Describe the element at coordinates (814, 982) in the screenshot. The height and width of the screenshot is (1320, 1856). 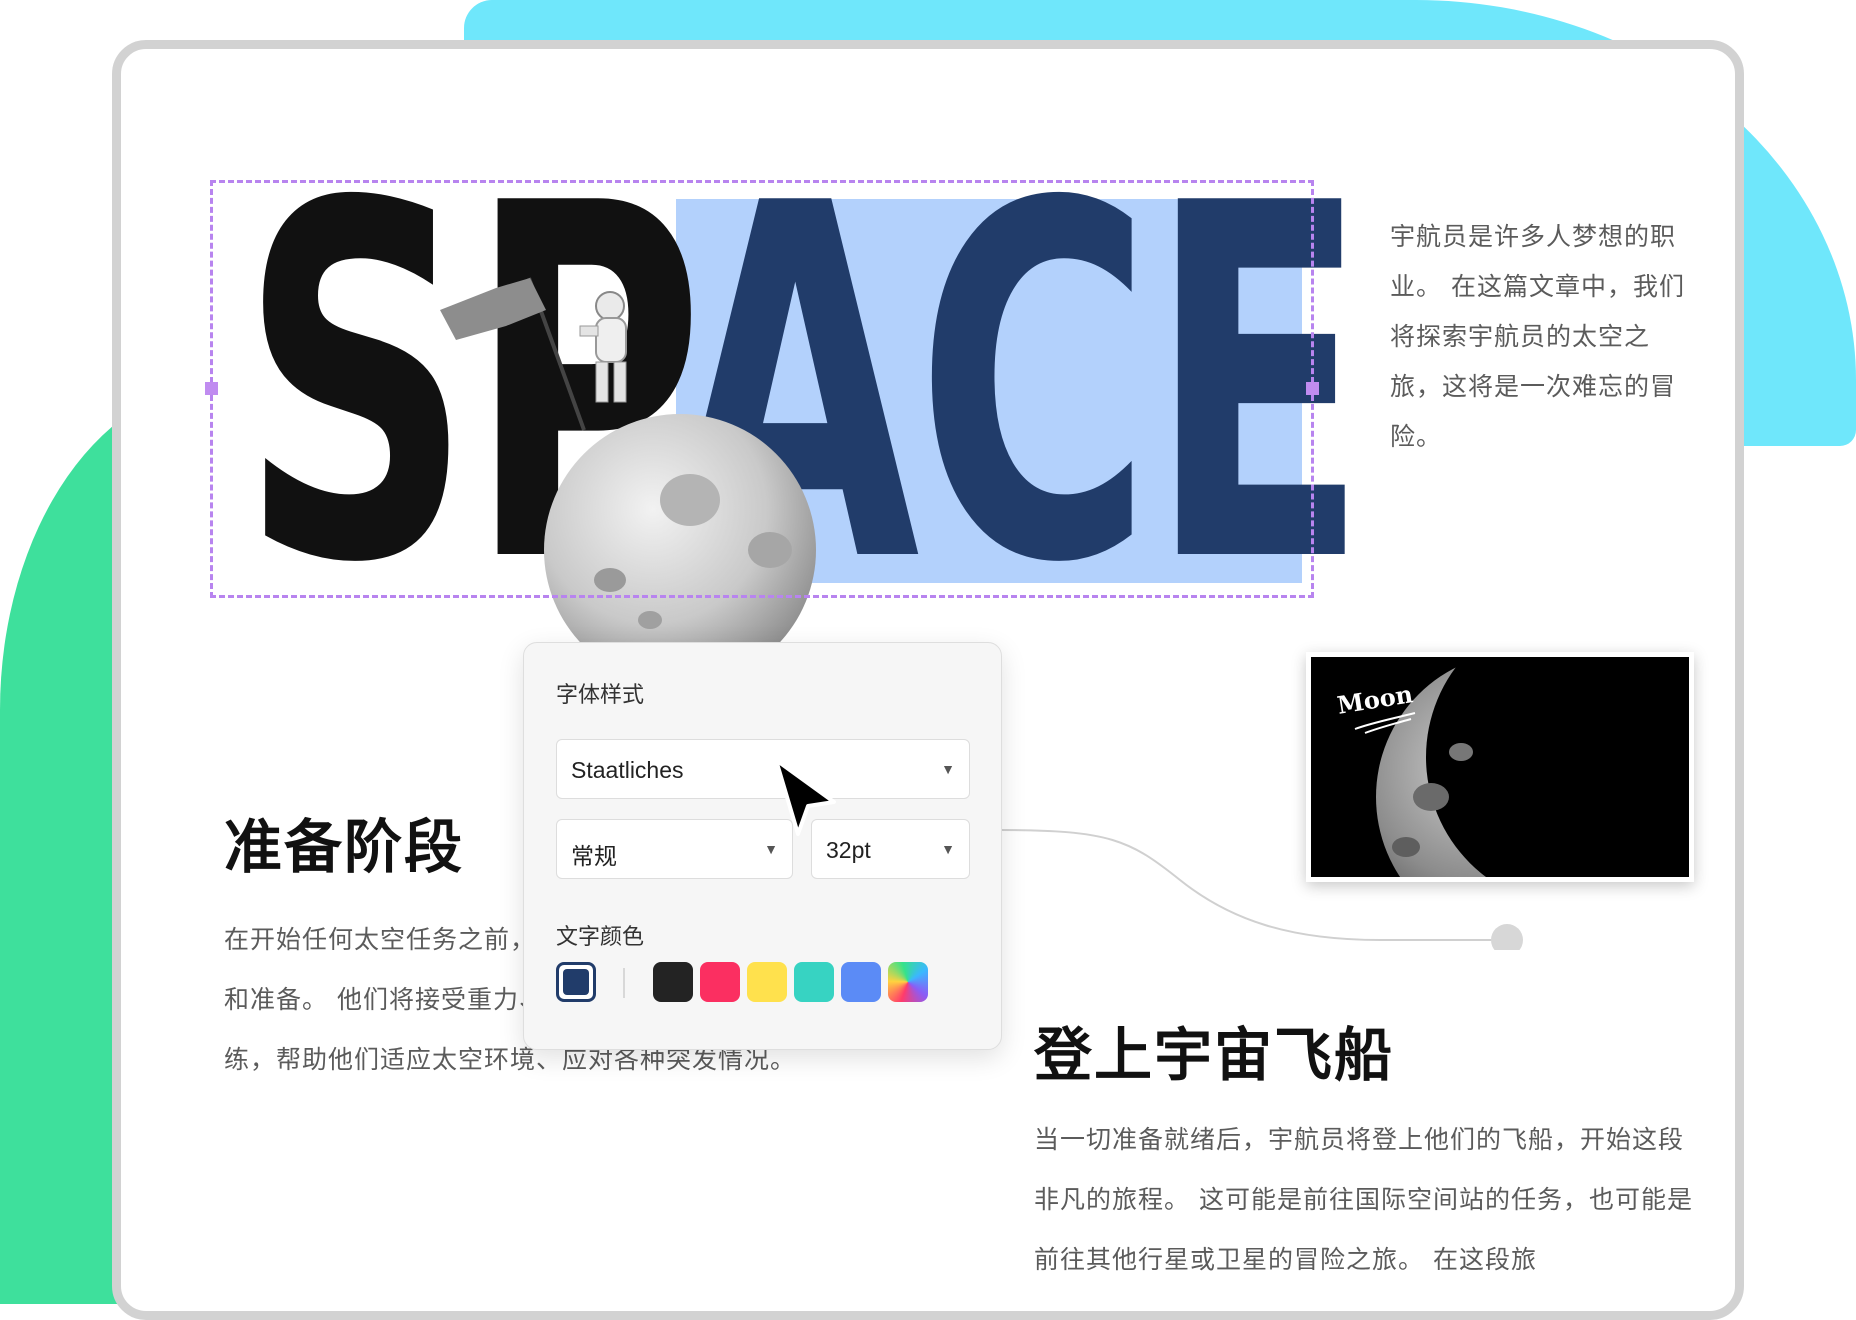
I see `swatch-teal` at that location.